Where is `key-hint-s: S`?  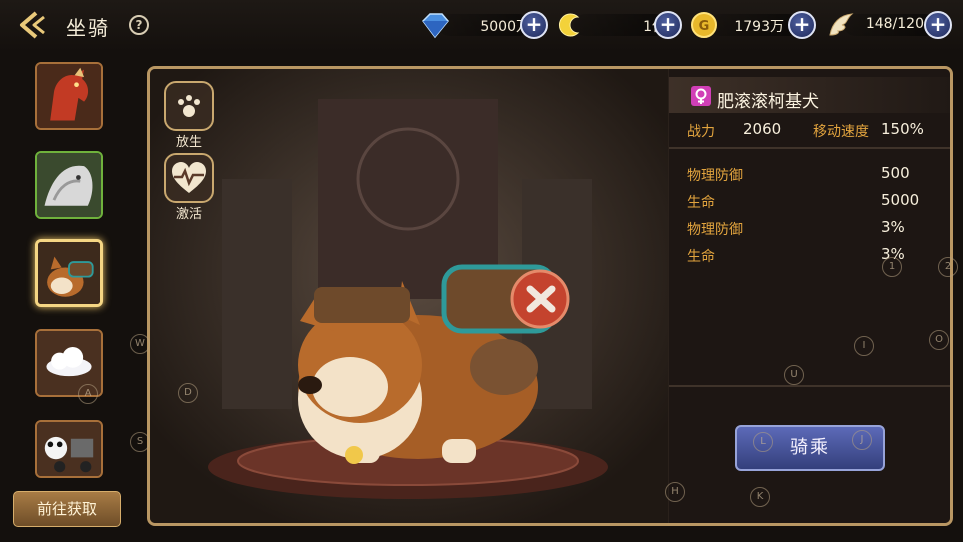
key-hint-s: S is located at coordinates (140, 442).